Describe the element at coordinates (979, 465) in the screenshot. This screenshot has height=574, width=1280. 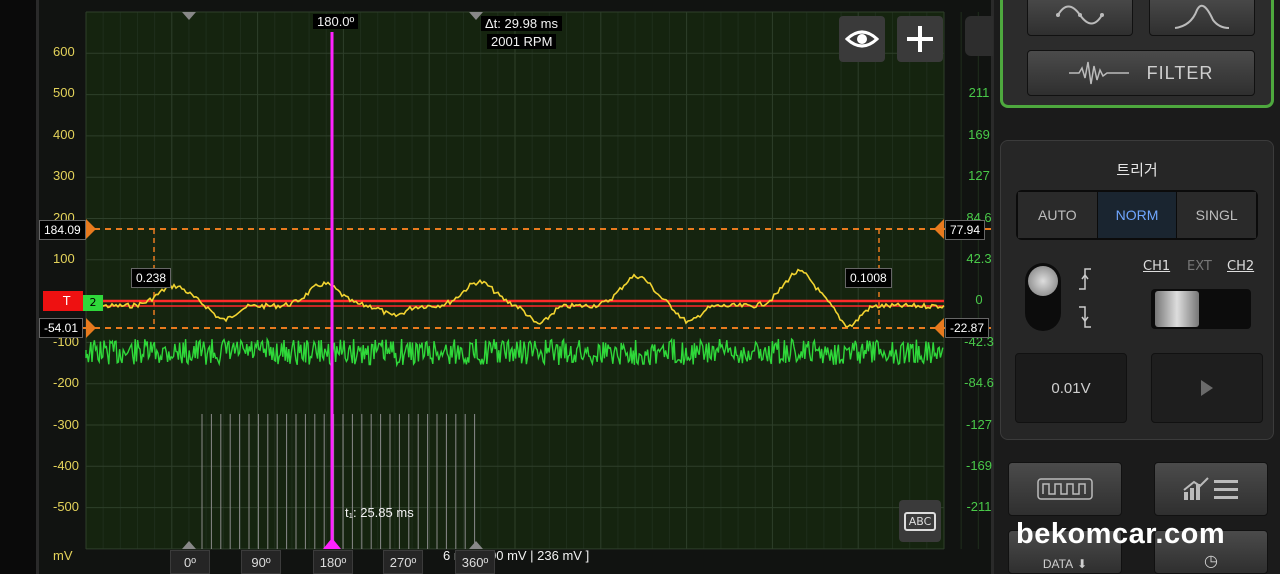
I see `right-tick: -169` at that location.